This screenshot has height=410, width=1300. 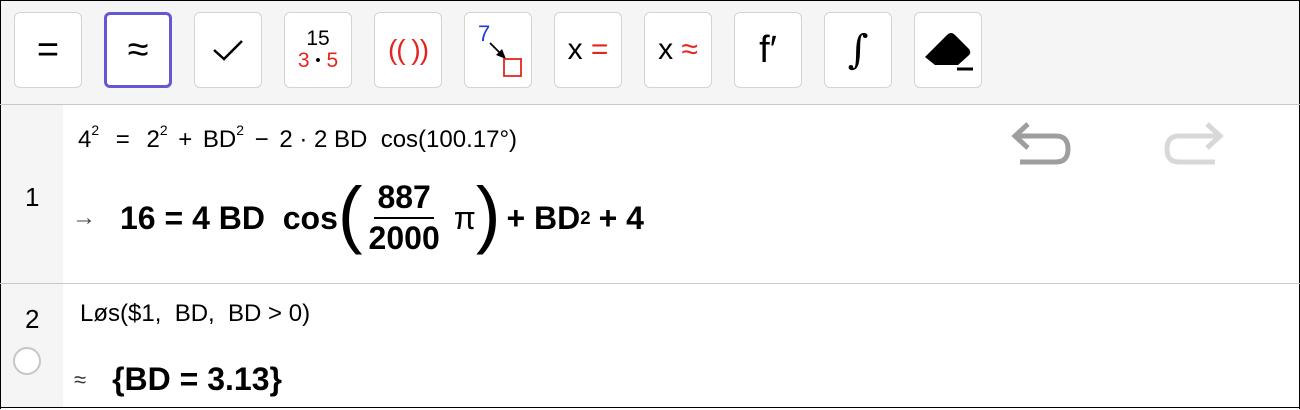 I want to click on nsolve-icon: x ≈, so click(x=678, y=49).